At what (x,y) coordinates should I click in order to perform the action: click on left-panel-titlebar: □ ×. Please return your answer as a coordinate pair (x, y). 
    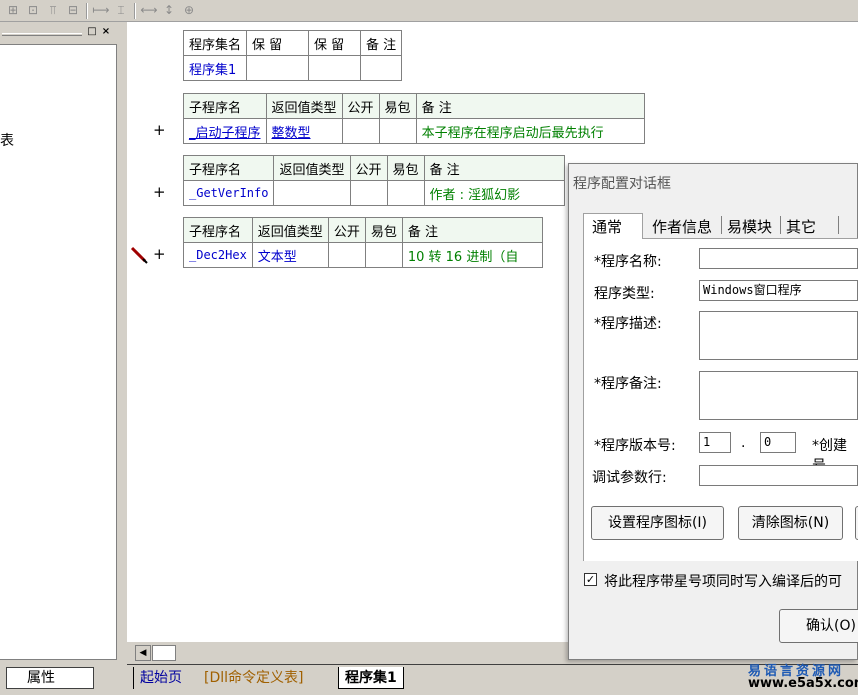
    Looking at the image, I should click on (59, 33).